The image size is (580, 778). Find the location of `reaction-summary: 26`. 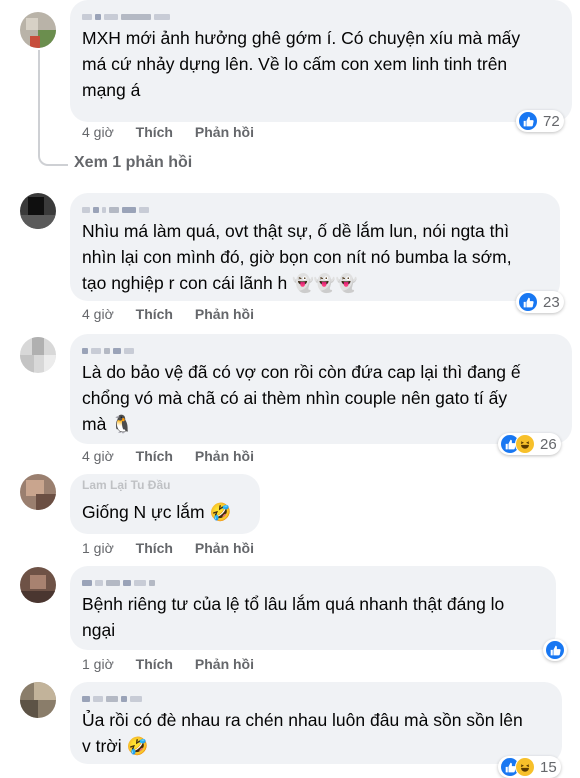

reaction-summary: 26 is located at coordinates (529, 444).